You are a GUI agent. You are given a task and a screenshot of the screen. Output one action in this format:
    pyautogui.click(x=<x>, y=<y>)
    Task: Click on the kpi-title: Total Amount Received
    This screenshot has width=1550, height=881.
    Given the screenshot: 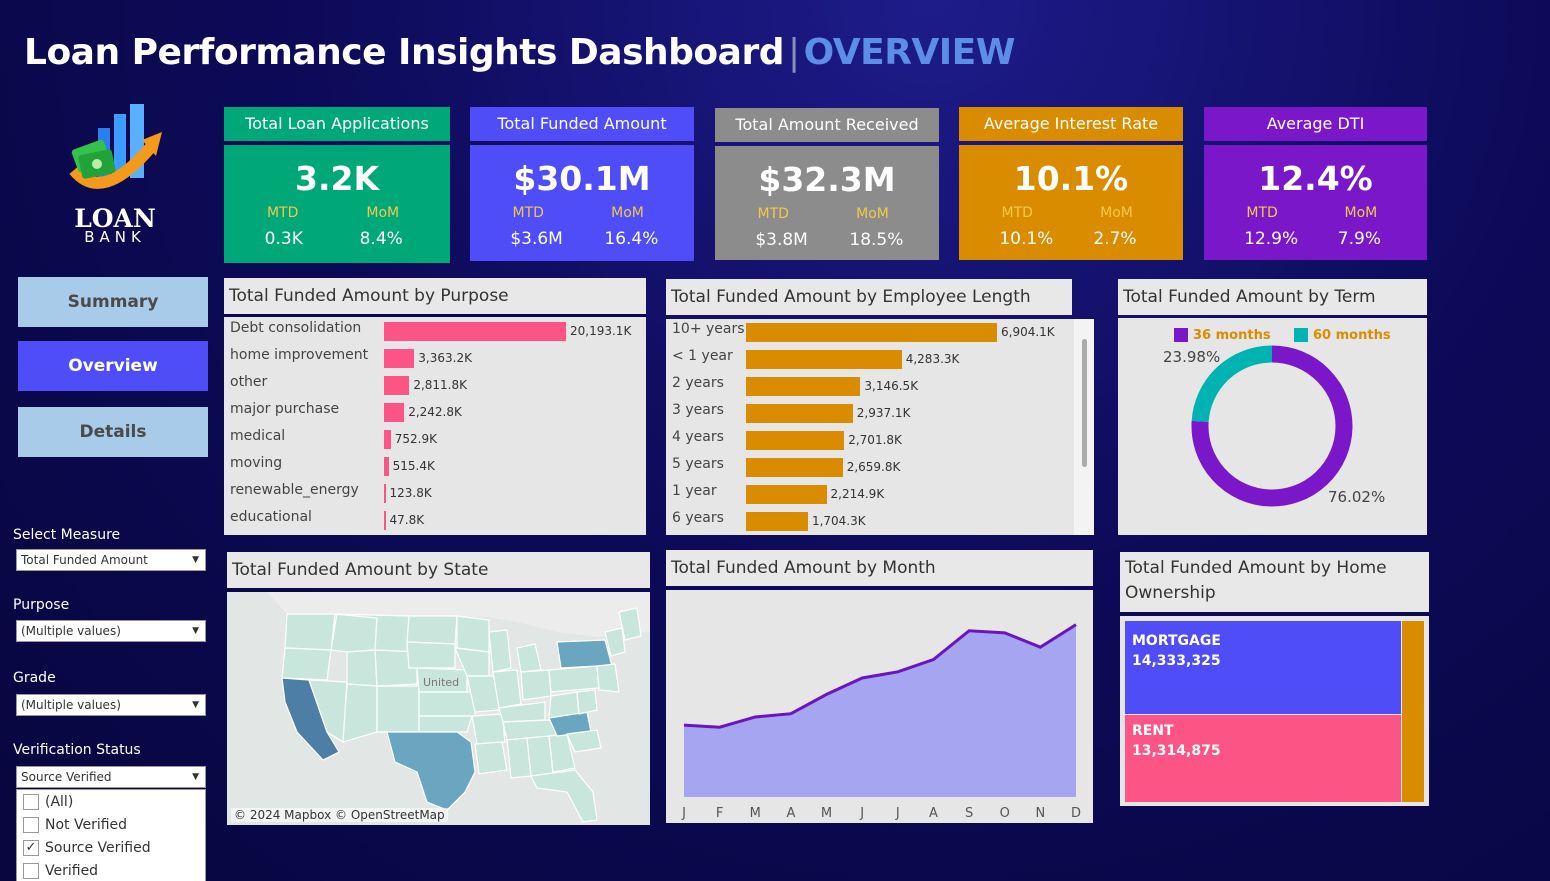 What is the action you would take?
    pyautogui.click(x=827, y=125)
    